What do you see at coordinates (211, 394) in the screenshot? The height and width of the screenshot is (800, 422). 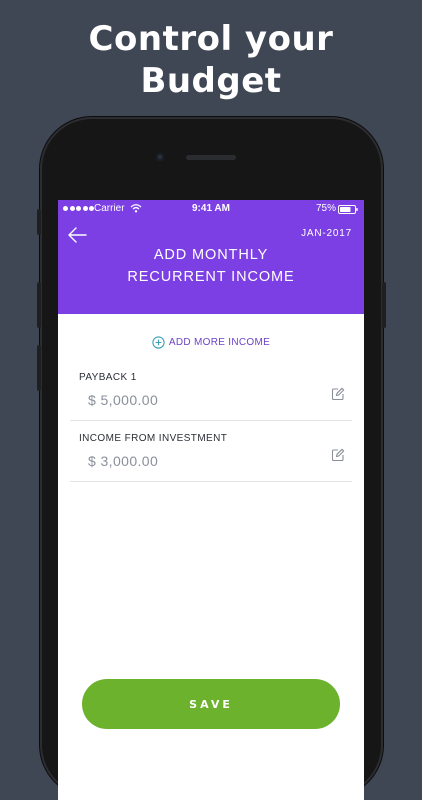 I see `income-item: PAYBACK 1 $ 5,000.00` at bounding box center [211, 394].